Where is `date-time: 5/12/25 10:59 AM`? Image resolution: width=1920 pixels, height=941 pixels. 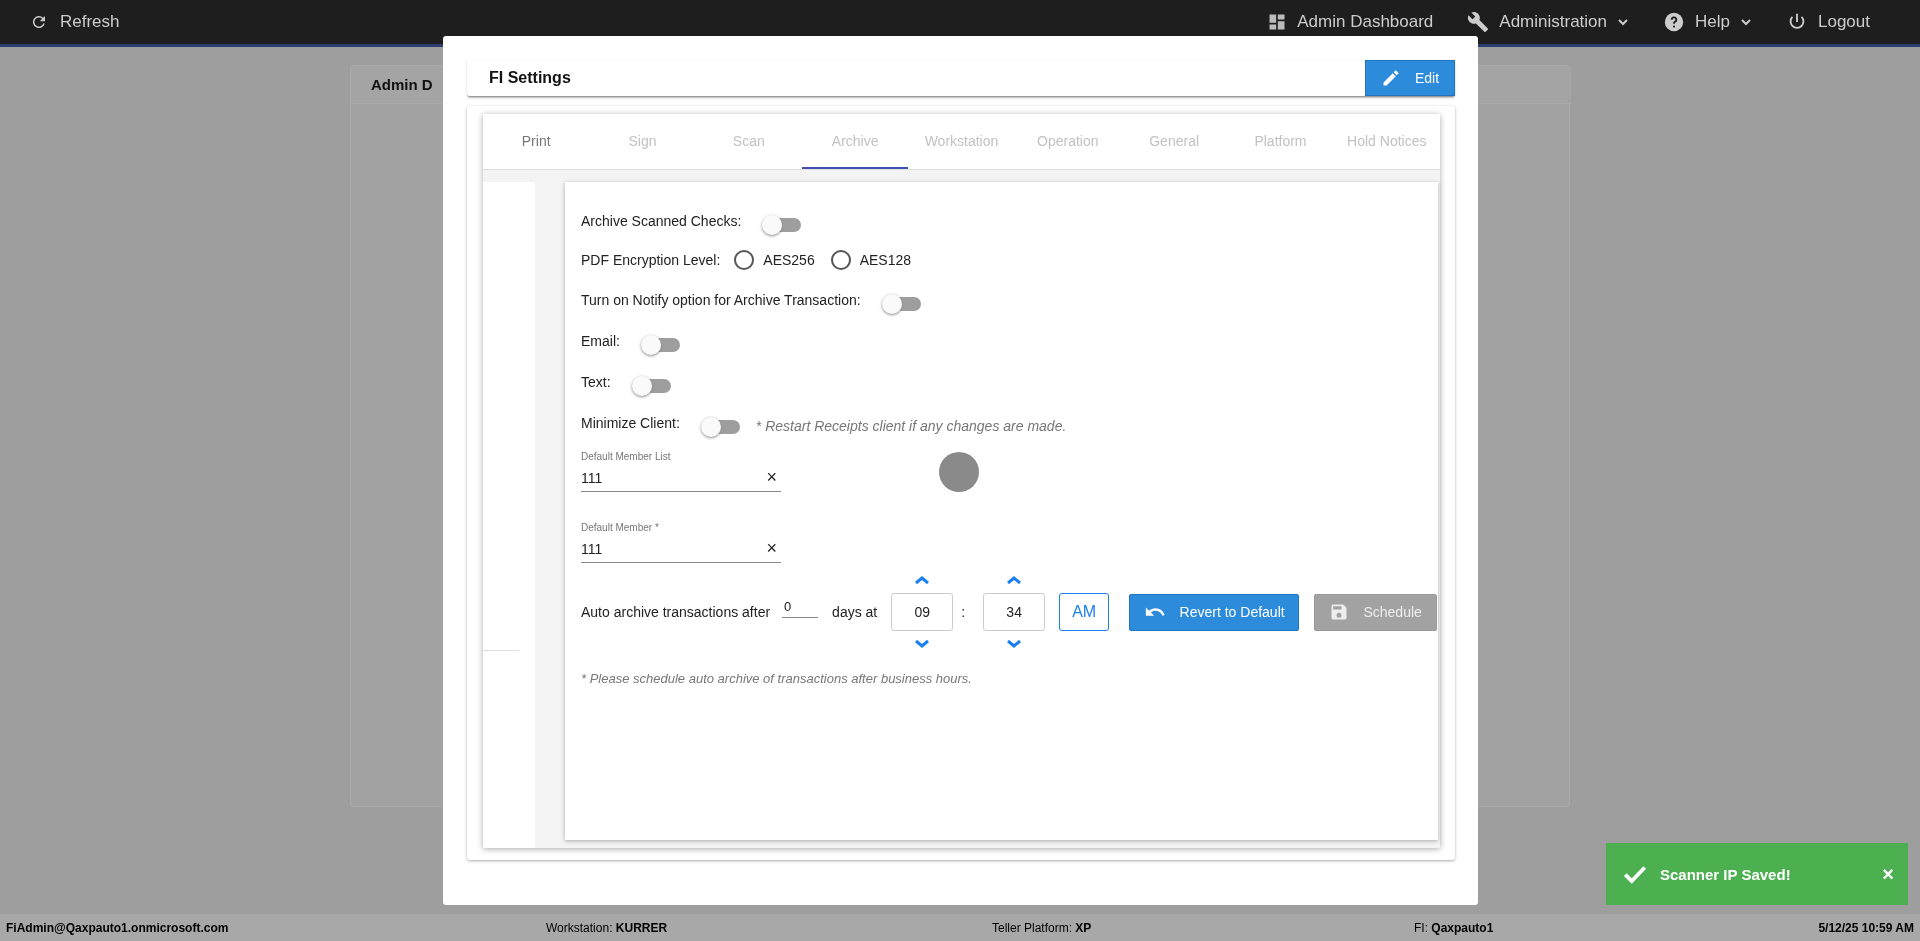
date-time: 5/12/25 10:59 AM is located at coordinates (1866, 927).